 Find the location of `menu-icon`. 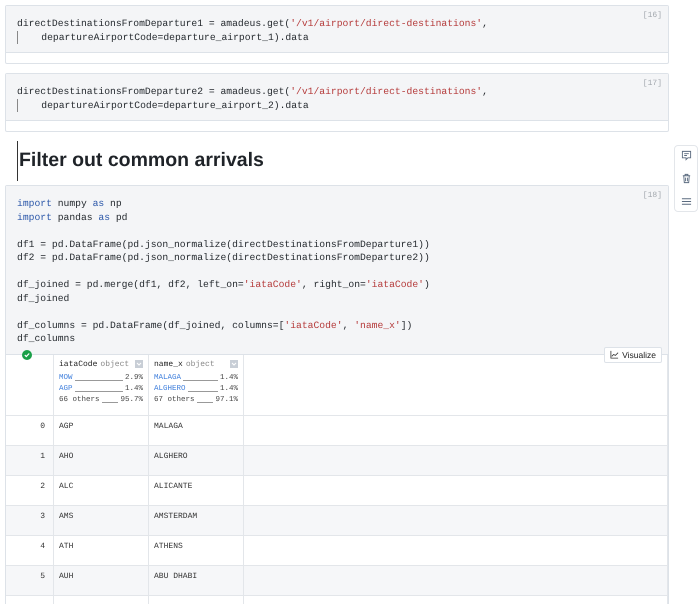

menu-icon is located at coordinates (686, 201).